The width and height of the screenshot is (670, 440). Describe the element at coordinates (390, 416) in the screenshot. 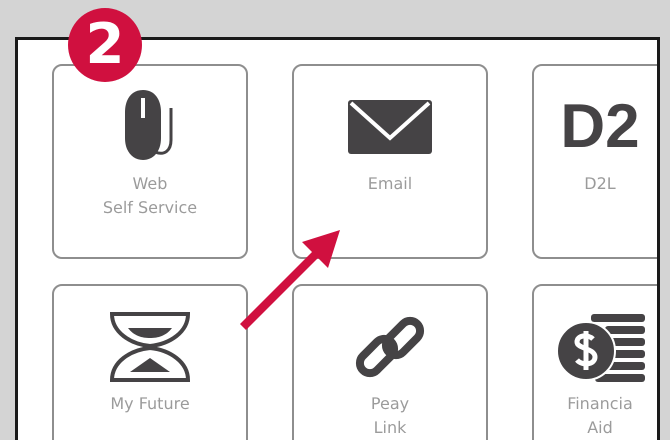

I see `tile-label: Peay Link` at that location.